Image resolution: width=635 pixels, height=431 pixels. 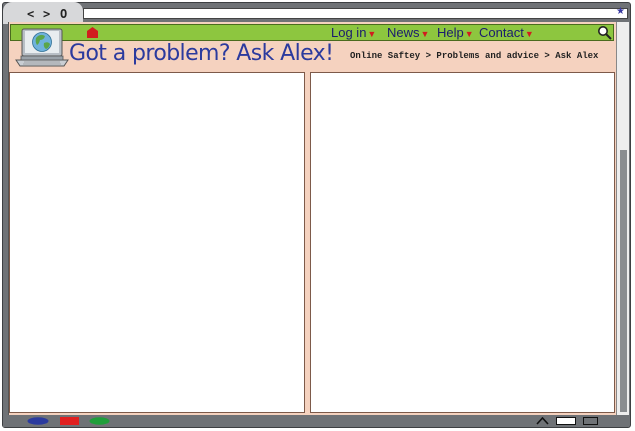 What do you see at coordinates (316, 421) in the screenshot?
I see `taskbar` at bounding box center [316, 421].